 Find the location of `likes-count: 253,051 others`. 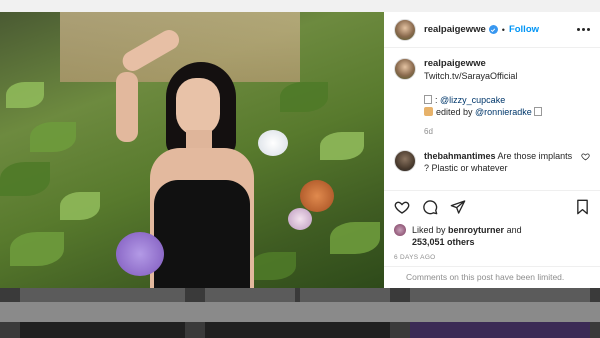

likes-count: 253,051 others is located at coordinates (443, 242).